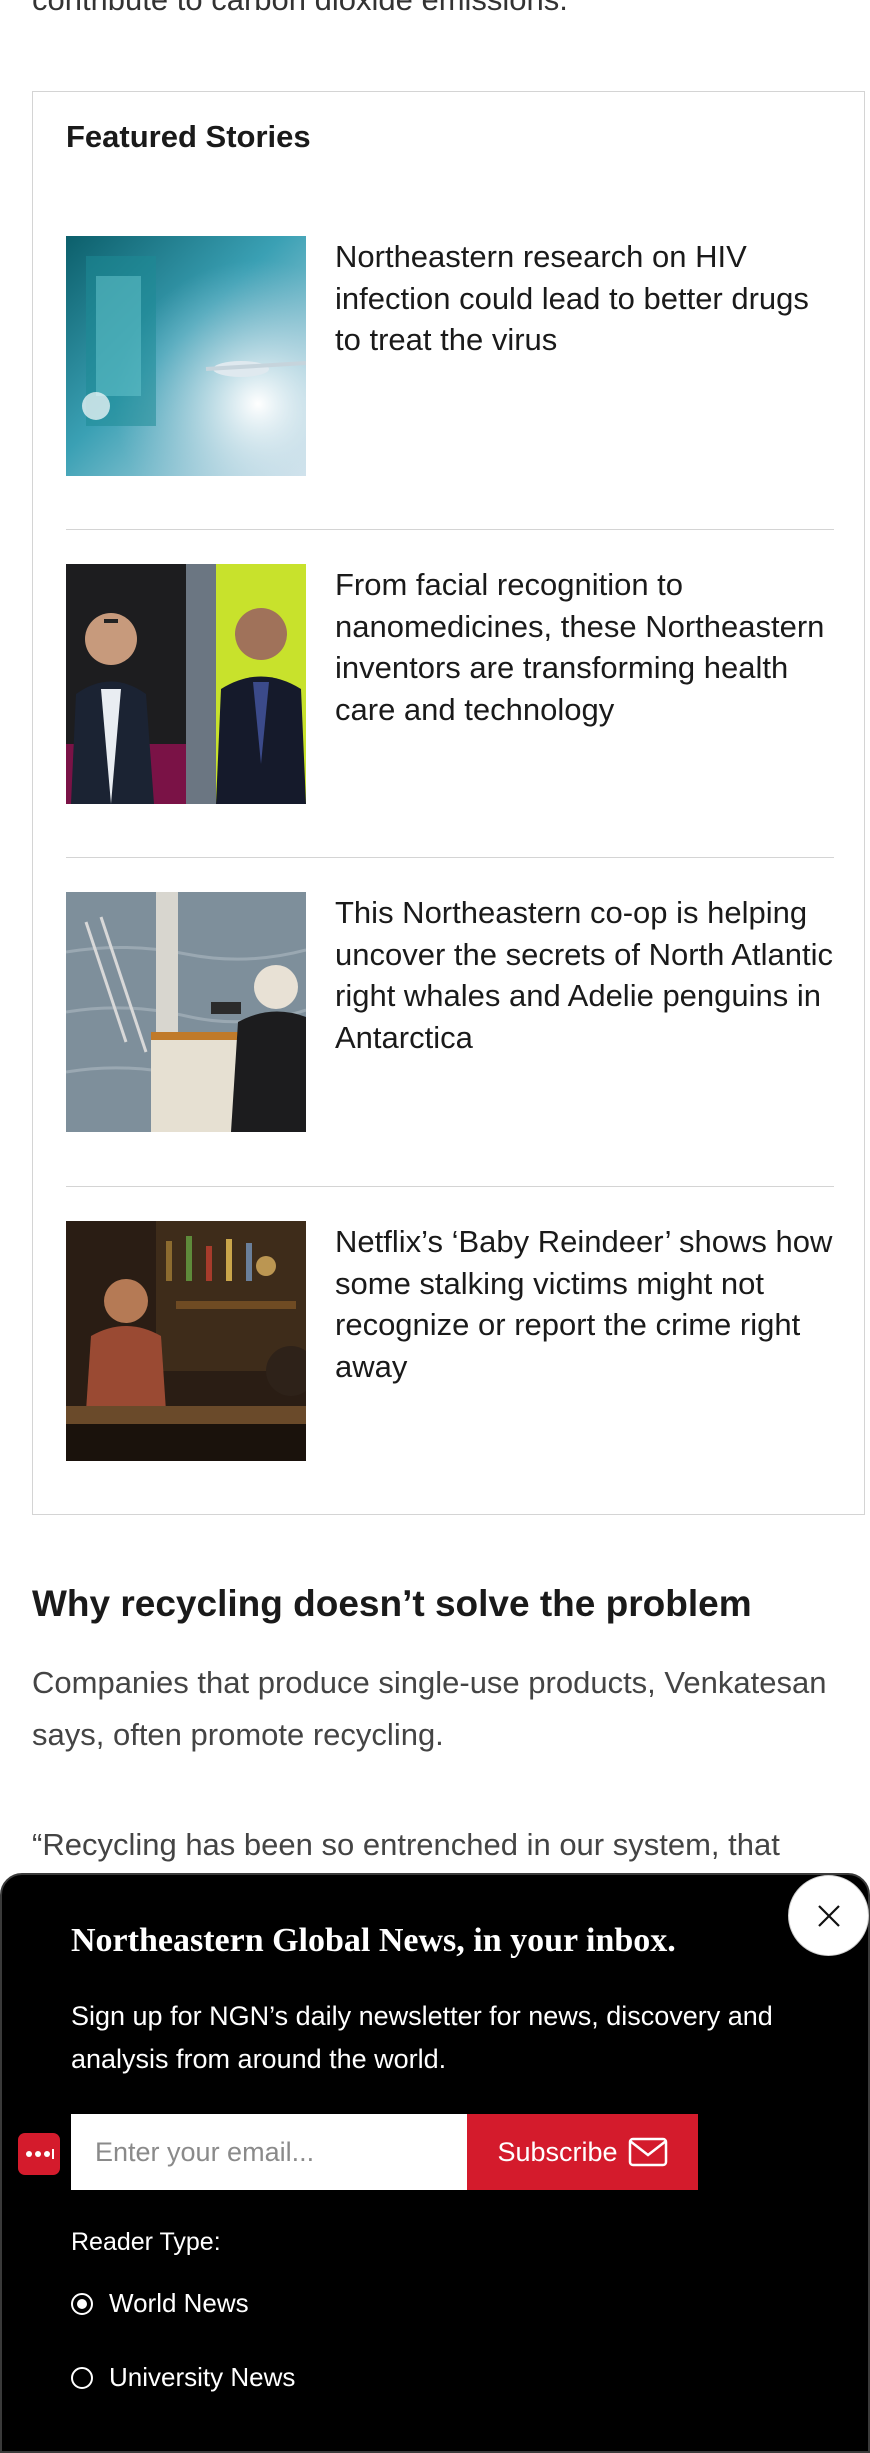 The width and height of the screenshot is (870, 2453). What do you see at coordinates (186, 1341) in the screenshot?
I see `story-thumbnail-baby-reindeer` at bounding box center [186, 1341].